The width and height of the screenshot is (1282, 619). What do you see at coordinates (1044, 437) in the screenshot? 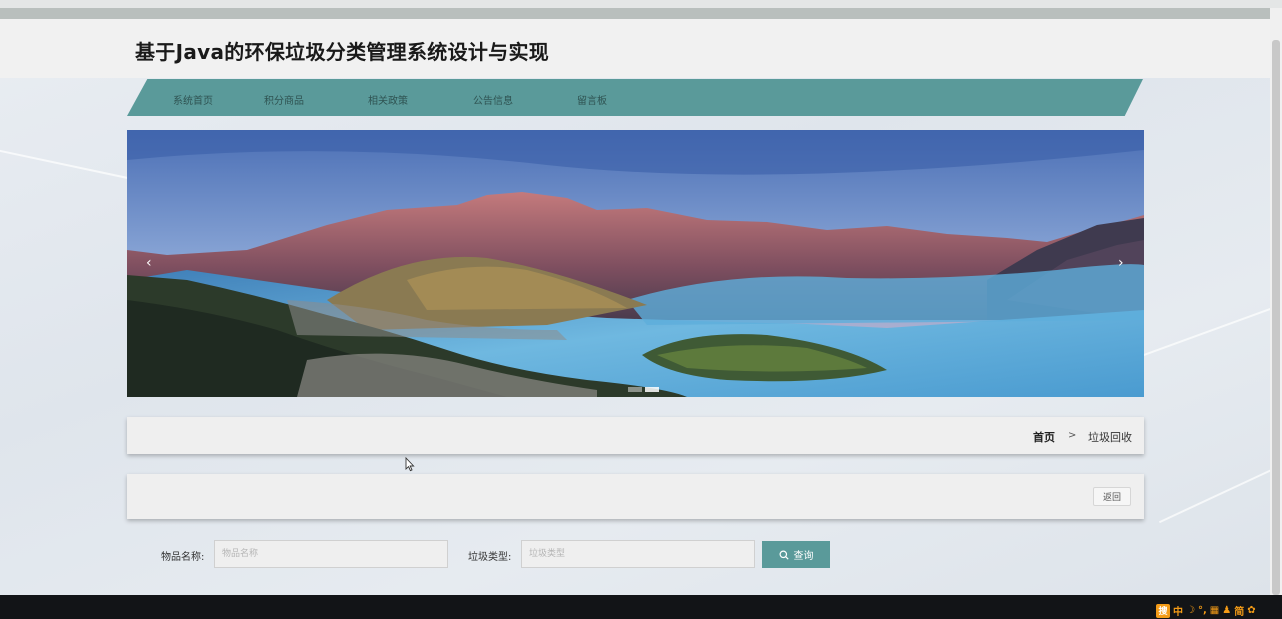
I see `breadcrumb-home-link: 首页` at bounding box center [1044, 437].